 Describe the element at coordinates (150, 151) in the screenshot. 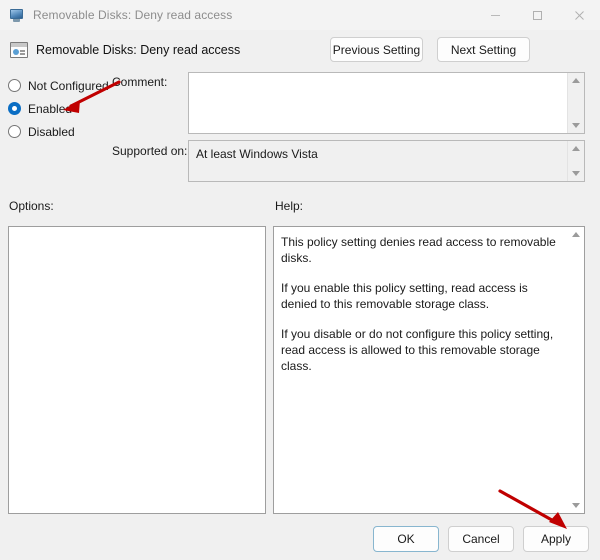

I see `supported-on-label: Supported on:` at that location.